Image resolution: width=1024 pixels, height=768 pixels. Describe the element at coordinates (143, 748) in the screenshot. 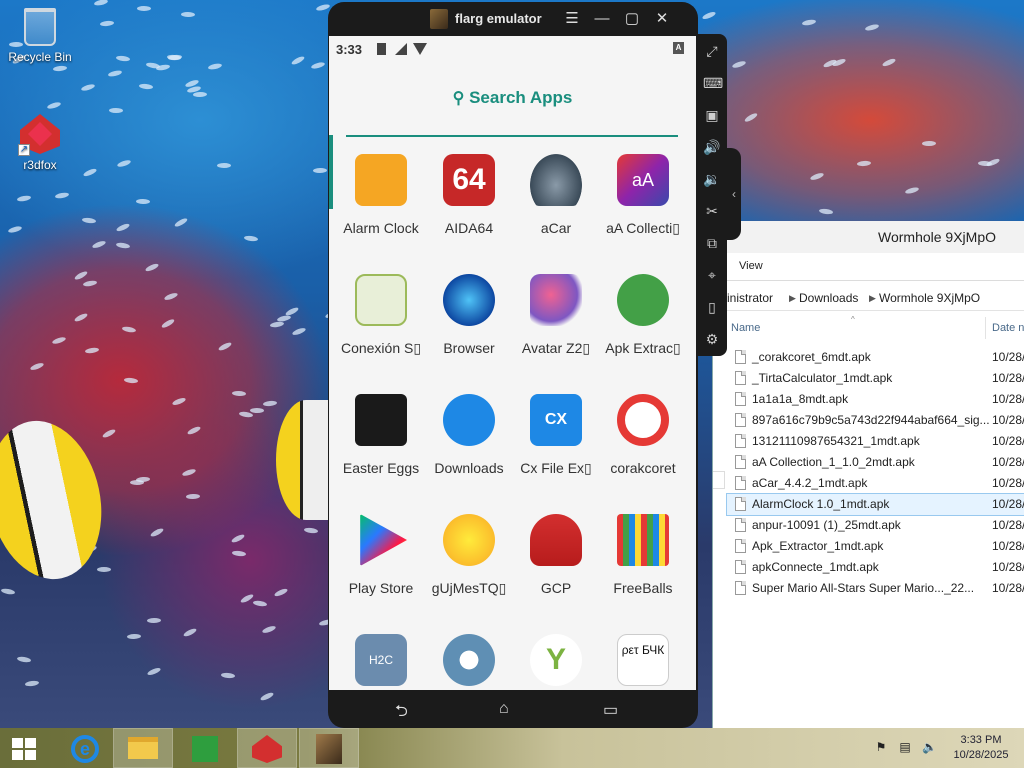

I see `taskbar-file-explorer` at that location.